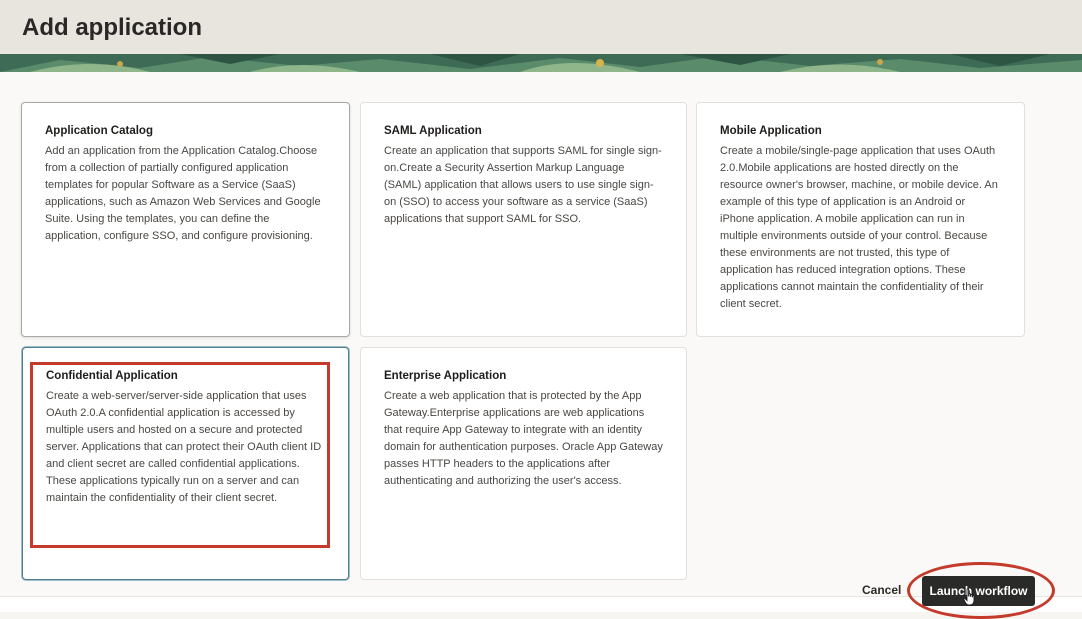  Describe the element at coordinates (978, 591) in the screenshot. I see `launch-workflow-button: Launch workflow` at that location.